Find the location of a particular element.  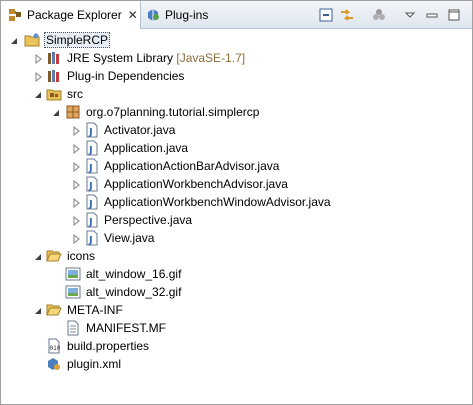

tree-item-manifest: MANIFEST.MF is located at coordinates (151, 328).